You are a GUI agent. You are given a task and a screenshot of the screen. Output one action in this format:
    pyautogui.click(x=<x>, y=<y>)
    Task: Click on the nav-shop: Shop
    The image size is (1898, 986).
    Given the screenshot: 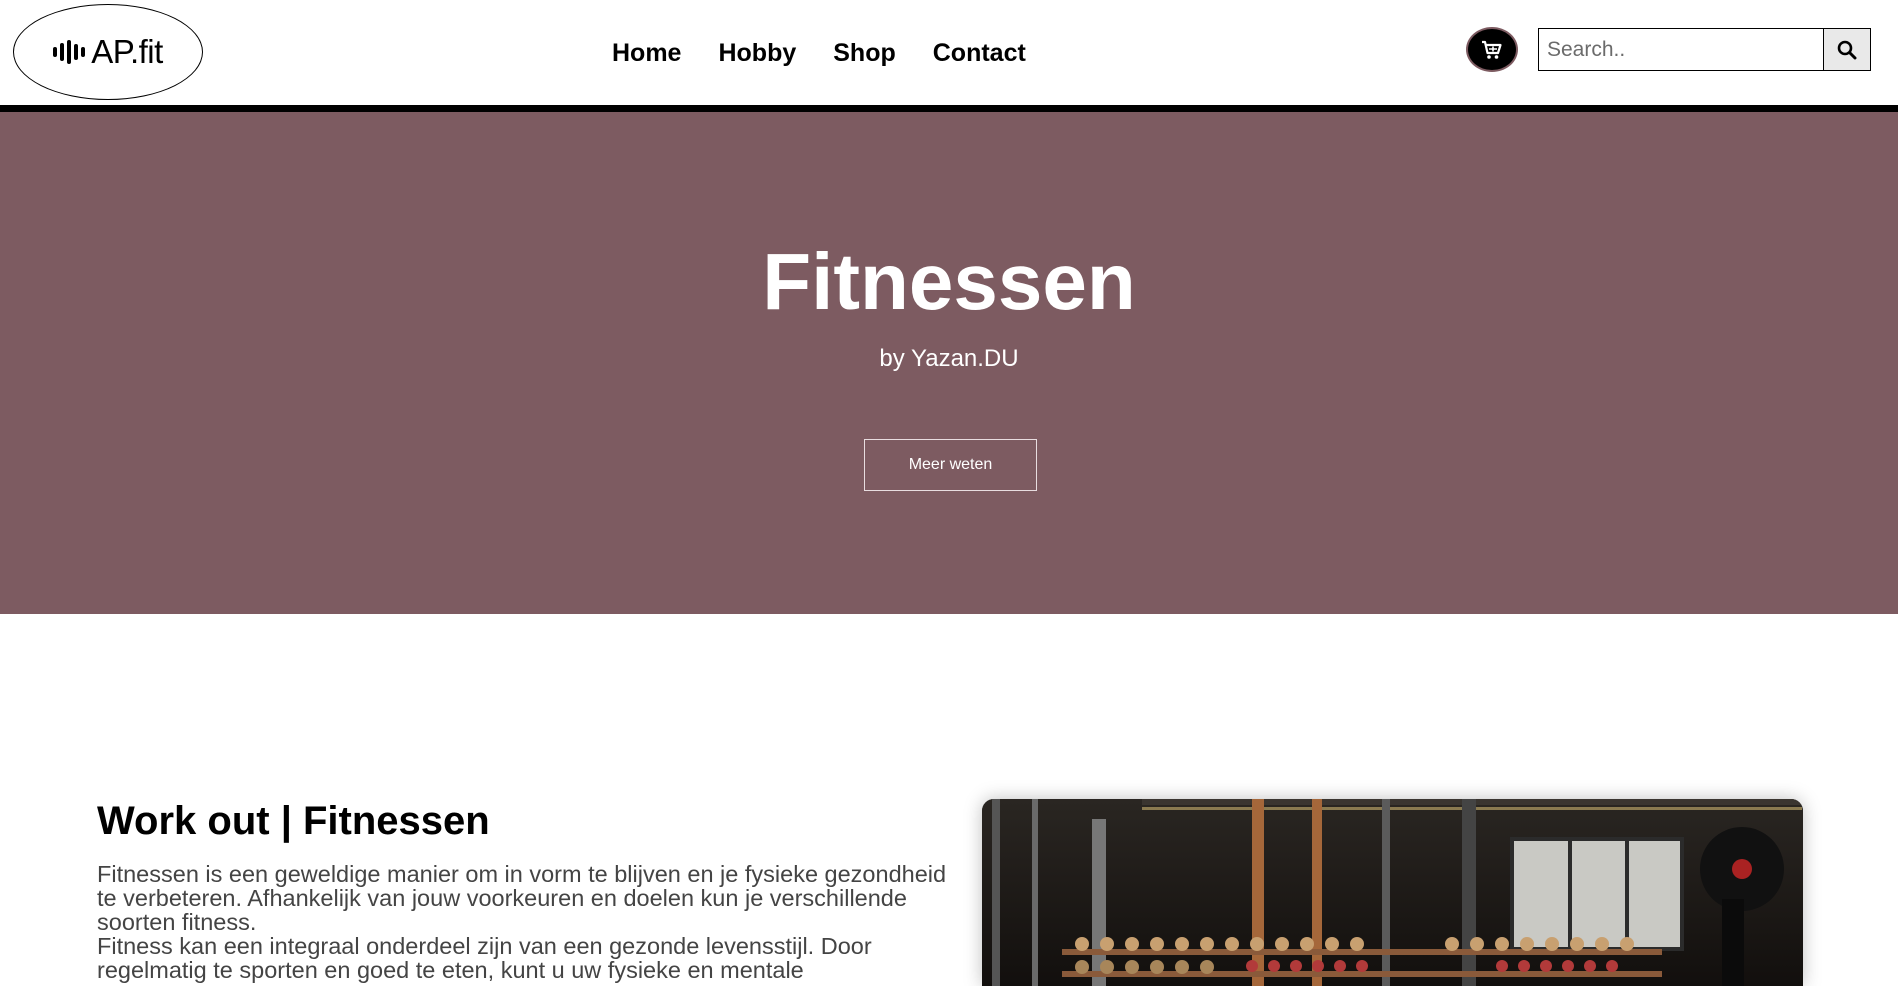 What is the action you would take?
    pyautogui.click(x=864, y=53)
    